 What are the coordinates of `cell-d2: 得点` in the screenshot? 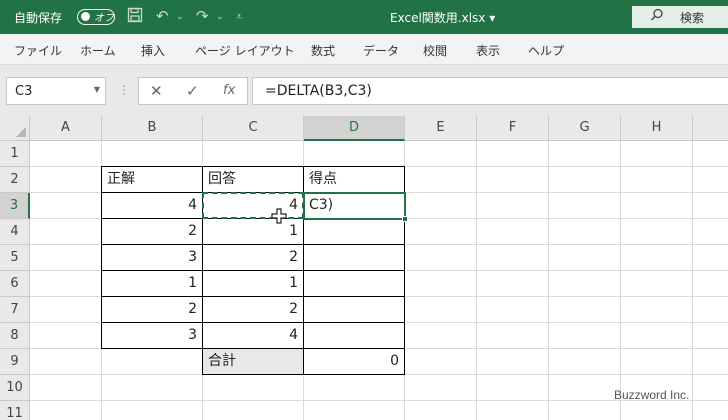 It's located at (354, 179).